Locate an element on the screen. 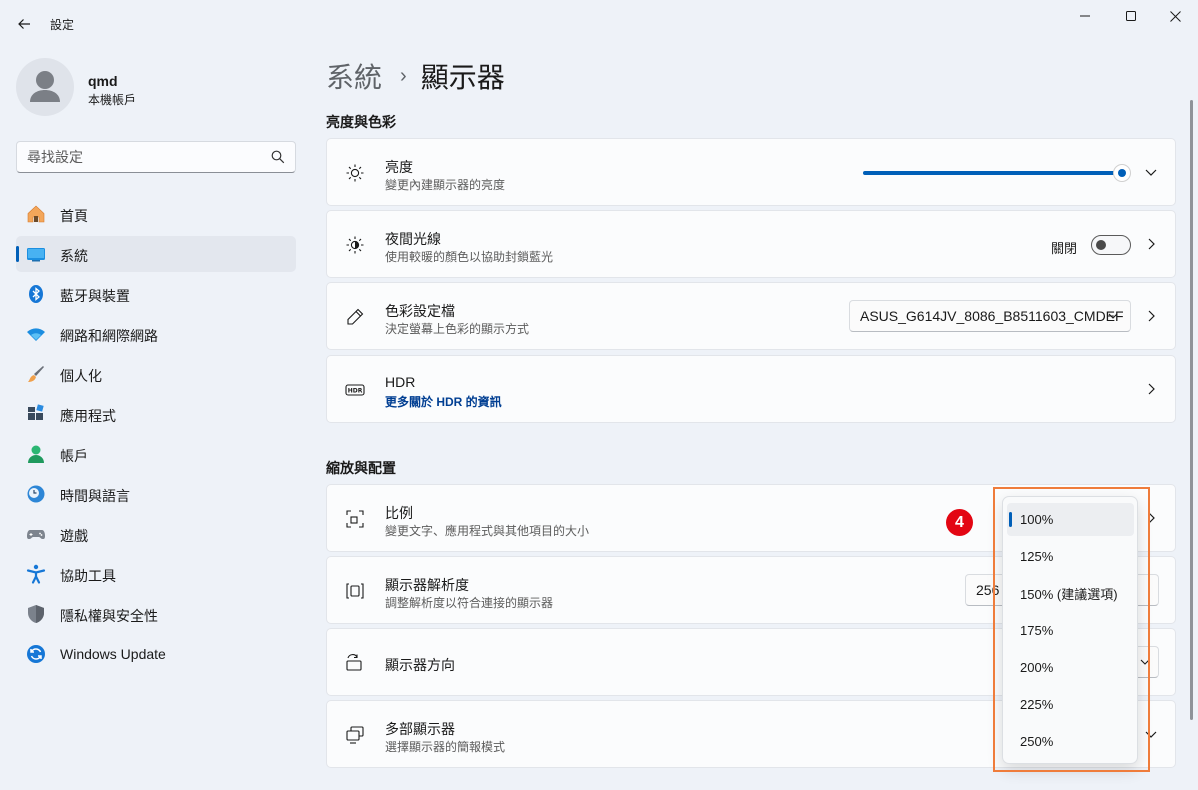 The height and width of the screenshot is (790, 1198). night-light-card: 夜間光線 使用較暖的顏色以協助封鎖藍光 關閉 is located at coordinates (751, 244).